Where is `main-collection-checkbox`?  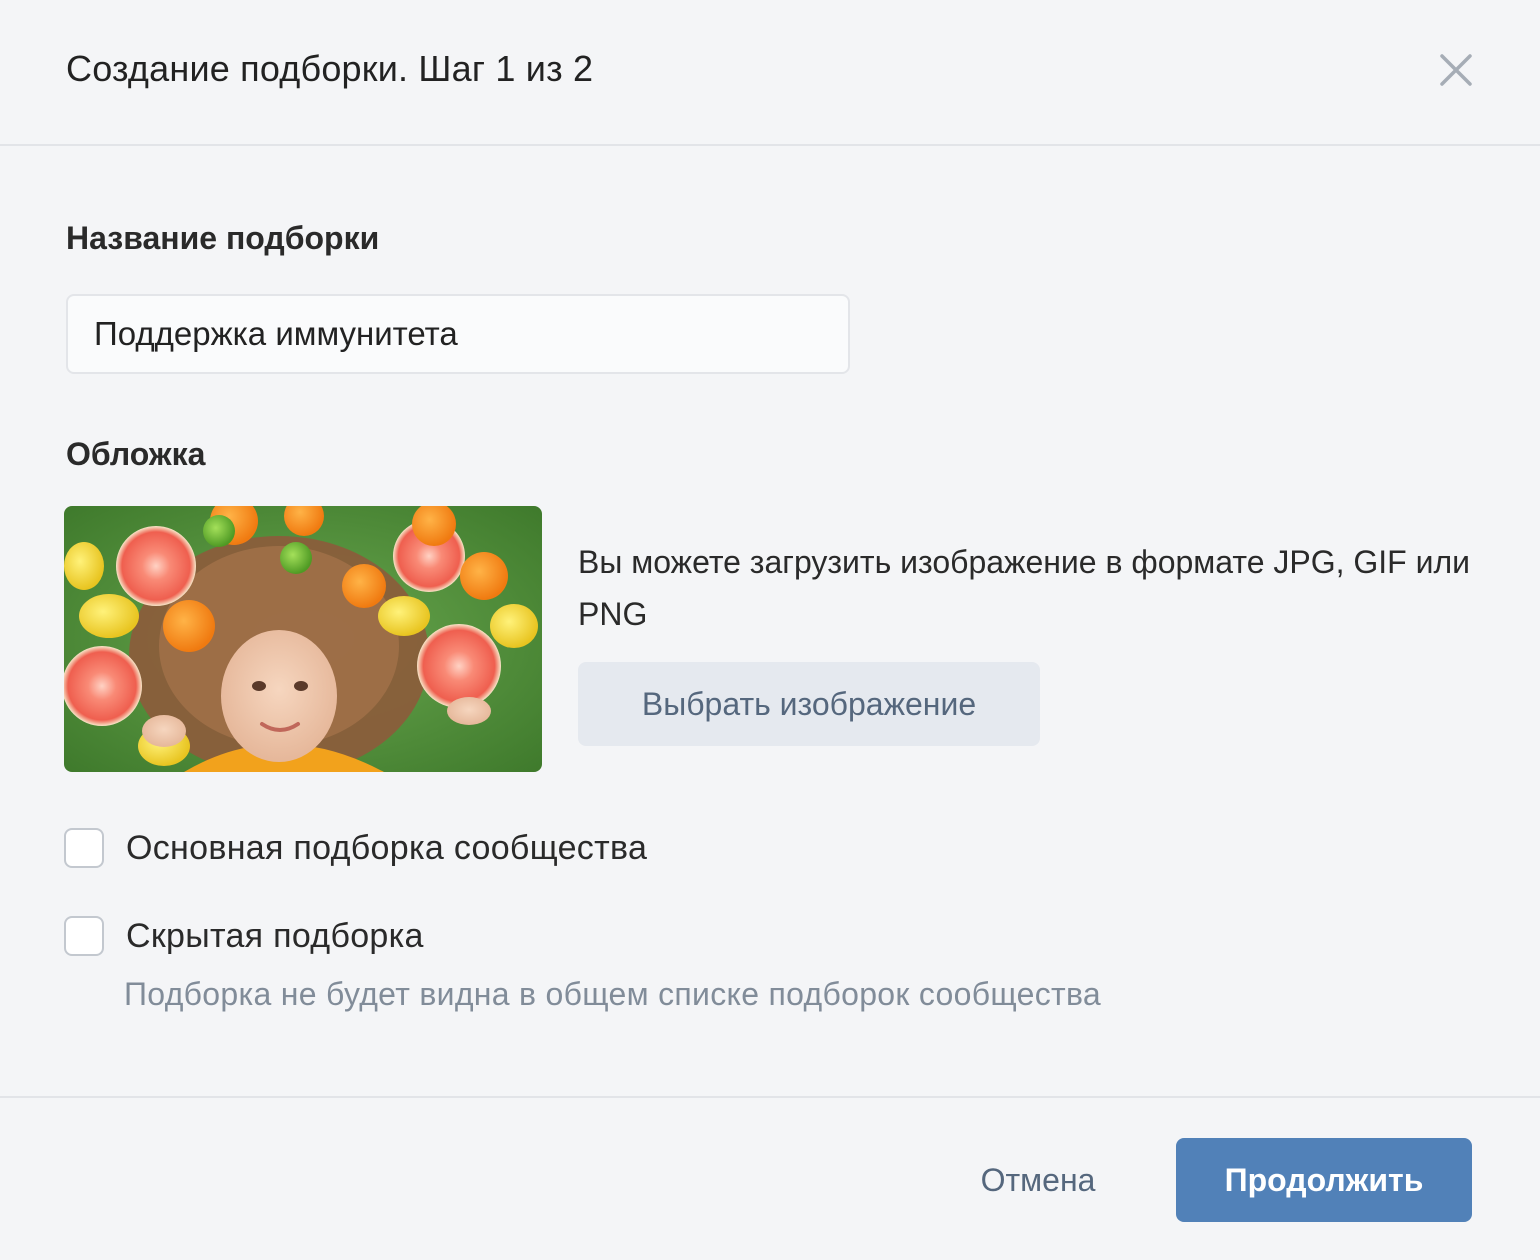 main-collection-checkbox is located at coordinates (84, 848).